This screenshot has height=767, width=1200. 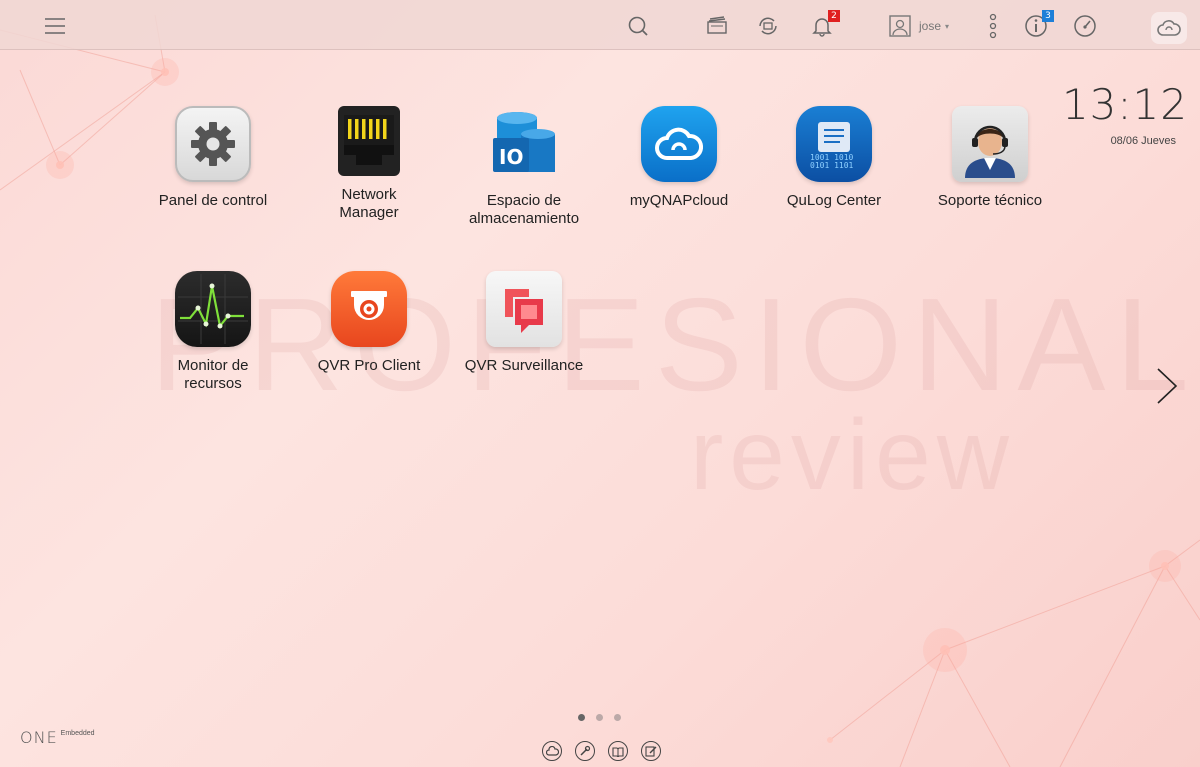 I want to click on app-qulog-center: 1001 1010 0101 1101 QuLog Center, so click(x=834, y=158).